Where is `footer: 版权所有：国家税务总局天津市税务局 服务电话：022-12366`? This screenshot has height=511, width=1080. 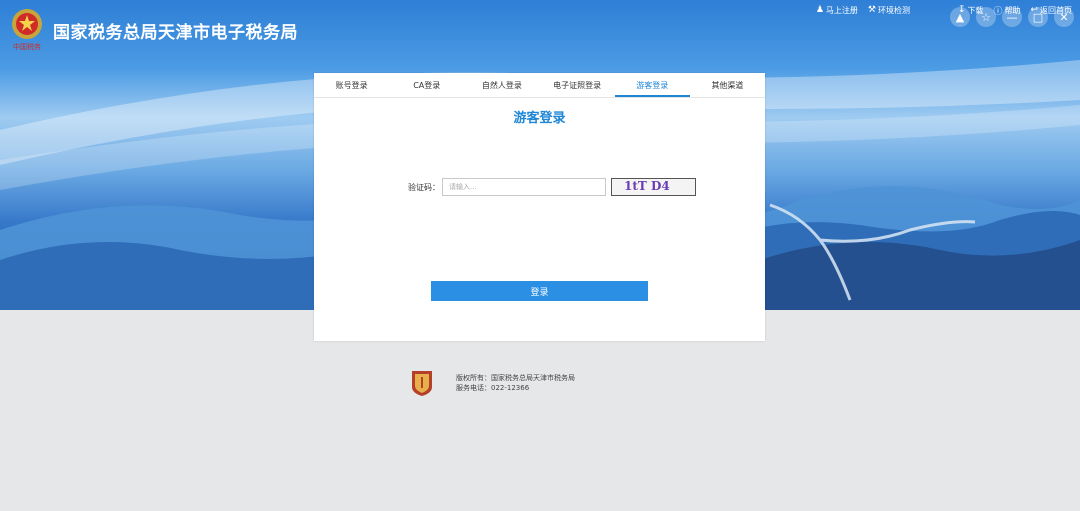 footer: 版权所有：国家税务总局天津市税务局 服务电话：022-12366 is located at coordinates (492, 383).